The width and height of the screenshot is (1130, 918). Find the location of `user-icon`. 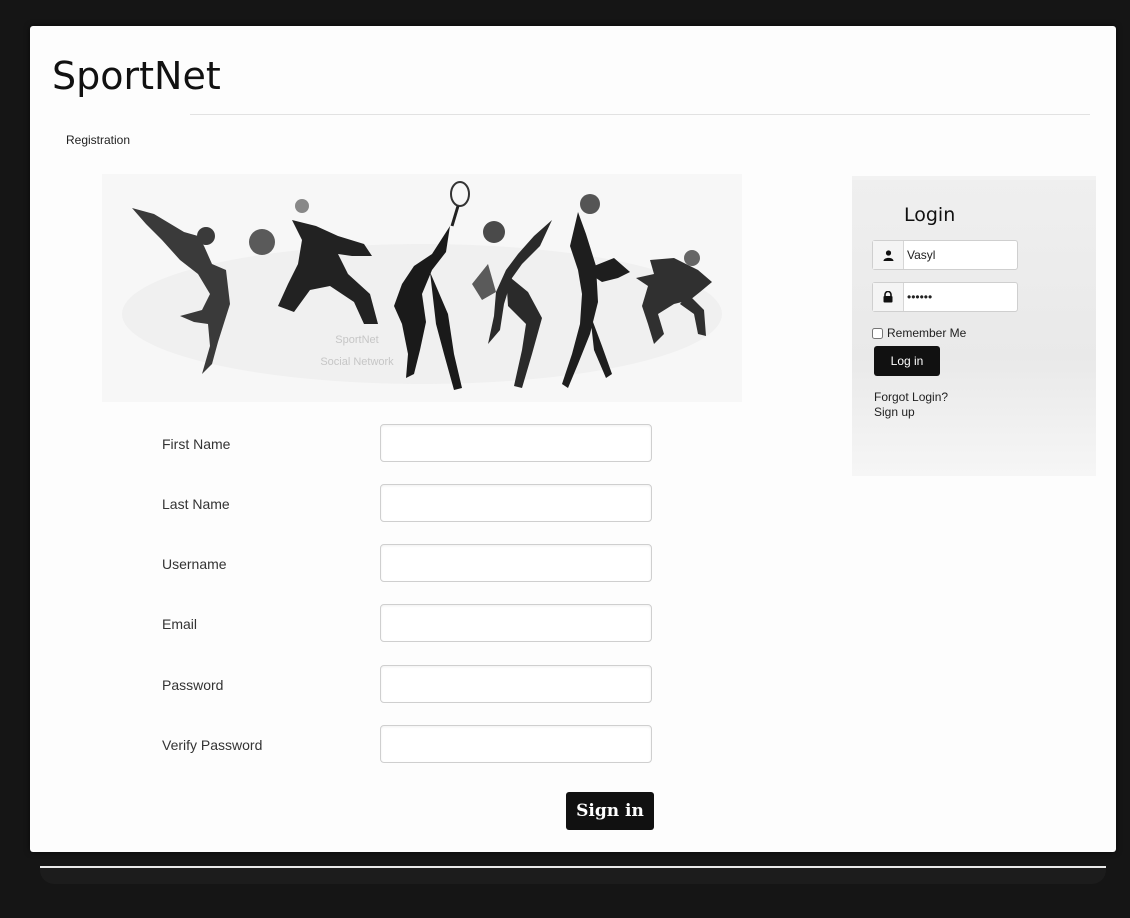

user-icon is located at coordinates (888, 255).